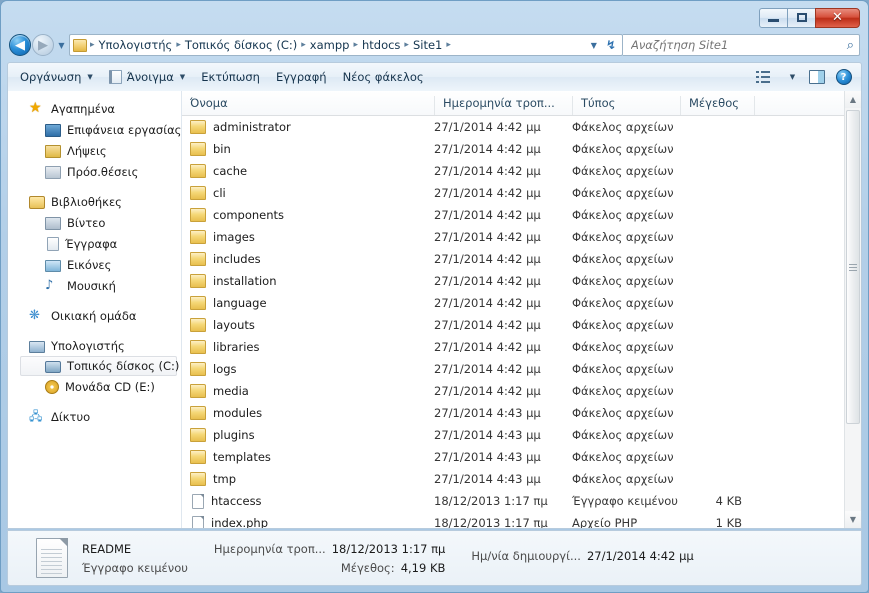 The height and width of the screenshot is (593, 869). Describe the element at coordinates (94, 386) in the screenshot. I see `sidebar-item-cd-drive-e: Μονάδα CD (E:)` at that location.